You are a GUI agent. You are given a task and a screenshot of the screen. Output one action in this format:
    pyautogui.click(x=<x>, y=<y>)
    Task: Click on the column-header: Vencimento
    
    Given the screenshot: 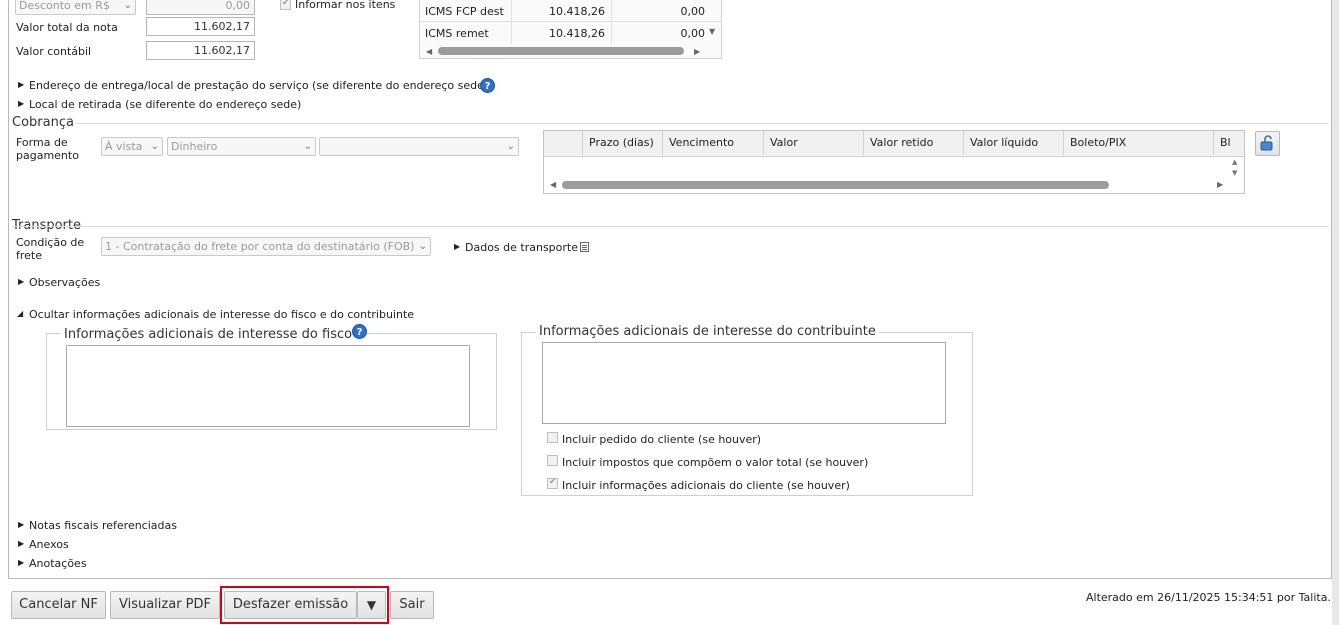 What is the action you would take?
    pyautogui.click(x=712, y=143)
    